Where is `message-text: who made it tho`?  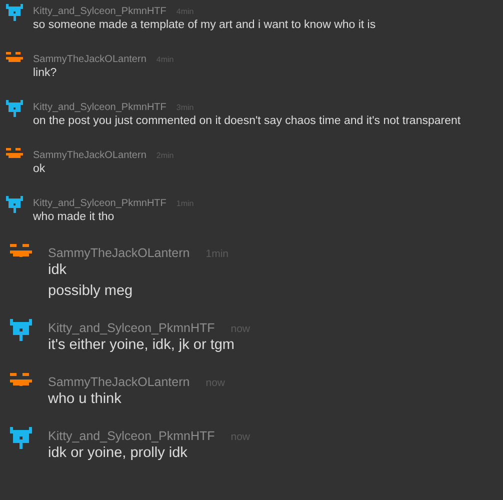
message-text: who made it tho is located at coordinates (74, 217).